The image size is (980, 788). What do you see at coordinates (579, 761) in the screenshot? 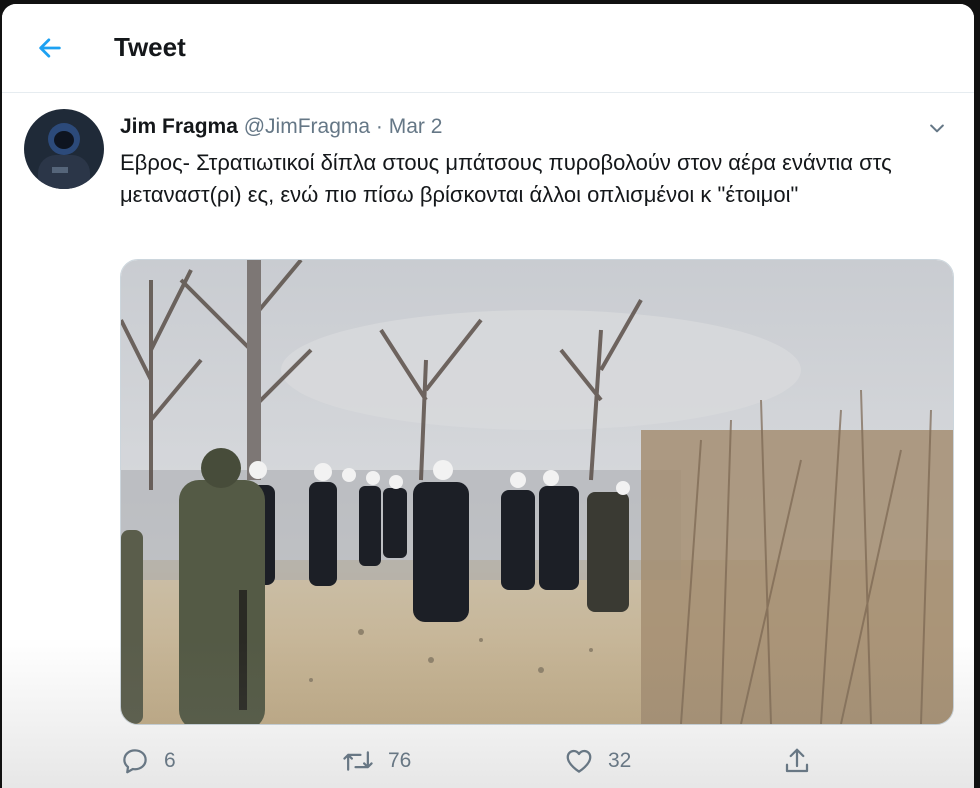
I see `heart-icon` at bounding box center [579, 761].